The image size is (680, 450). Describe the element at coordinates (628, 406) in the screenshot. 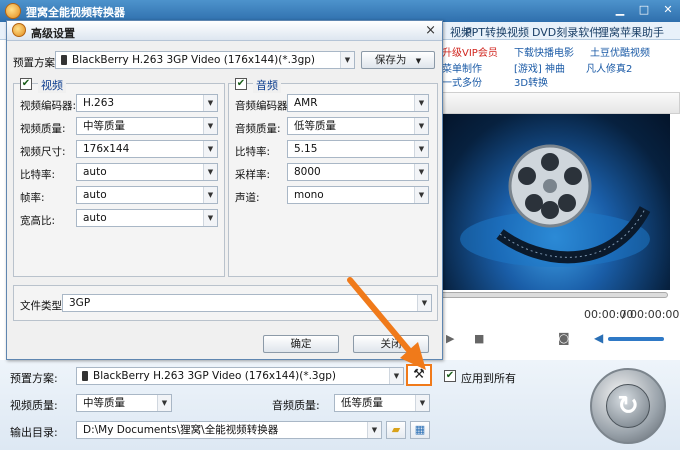

I see `convert-button: ↻` at that location.